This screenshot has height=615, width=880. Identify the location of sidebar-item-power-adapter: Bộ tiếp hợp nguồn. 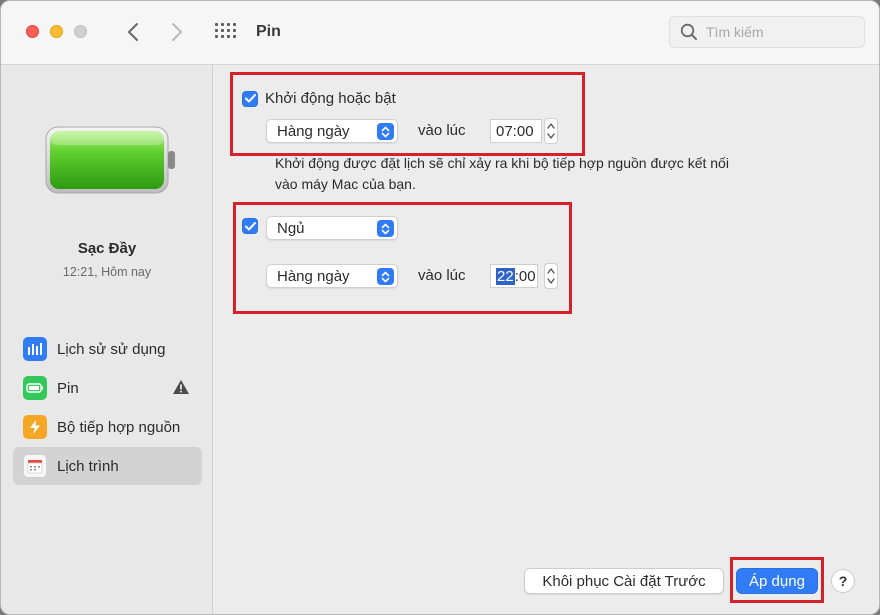
(107, 427).